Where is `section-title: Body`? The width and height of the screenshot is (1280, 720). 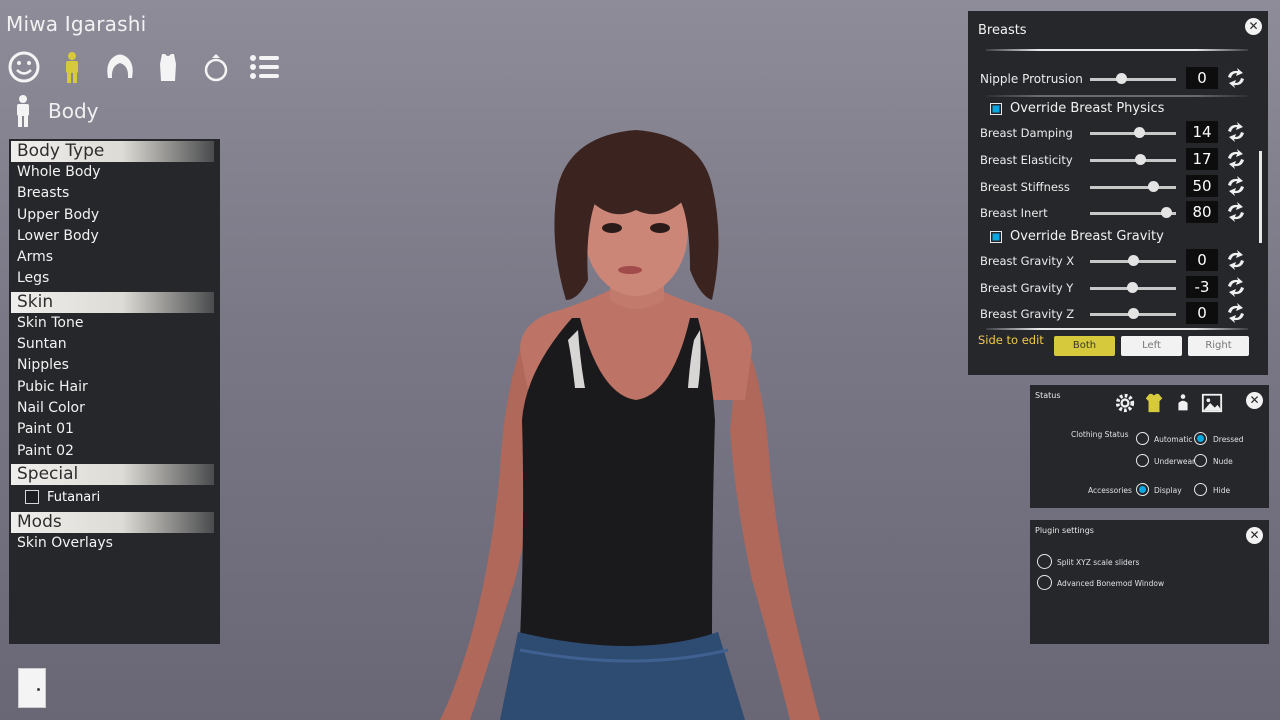 section-title: Body is located at coordinates (73, 111).